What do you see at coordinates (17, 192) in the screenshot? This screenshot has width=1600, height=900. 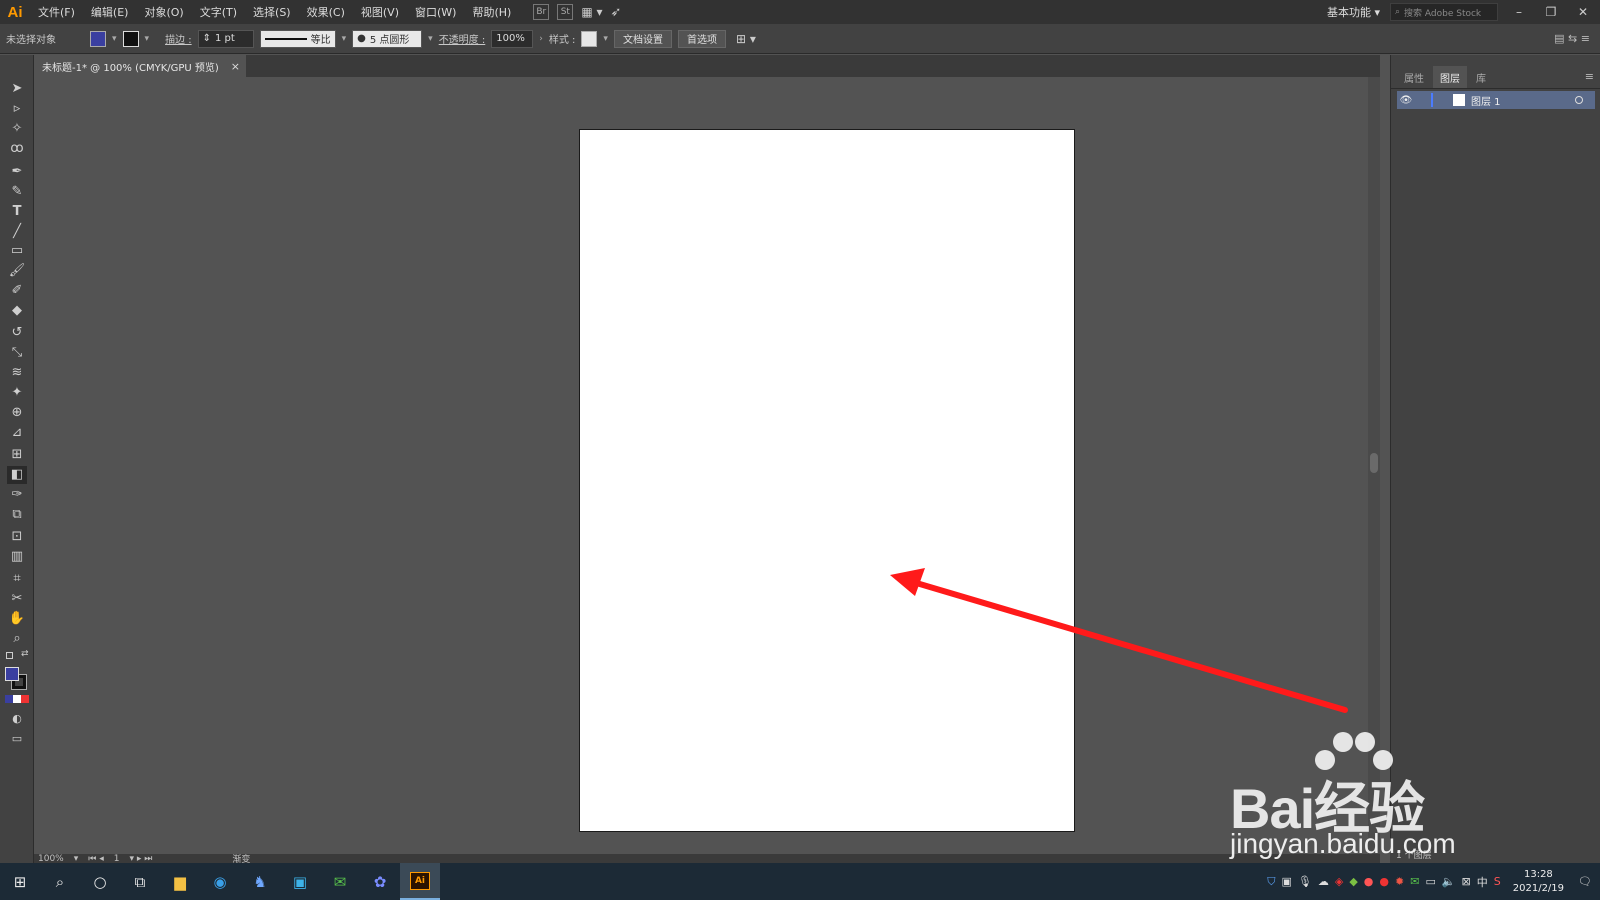 I see `curvature-tool-icon: ✎` at bounding box center [17, 192].